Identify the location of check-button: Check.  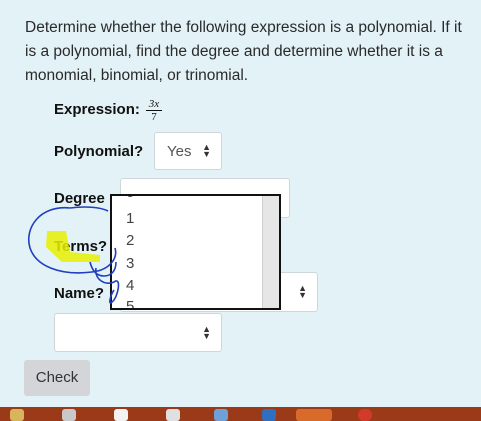
(57, 378).